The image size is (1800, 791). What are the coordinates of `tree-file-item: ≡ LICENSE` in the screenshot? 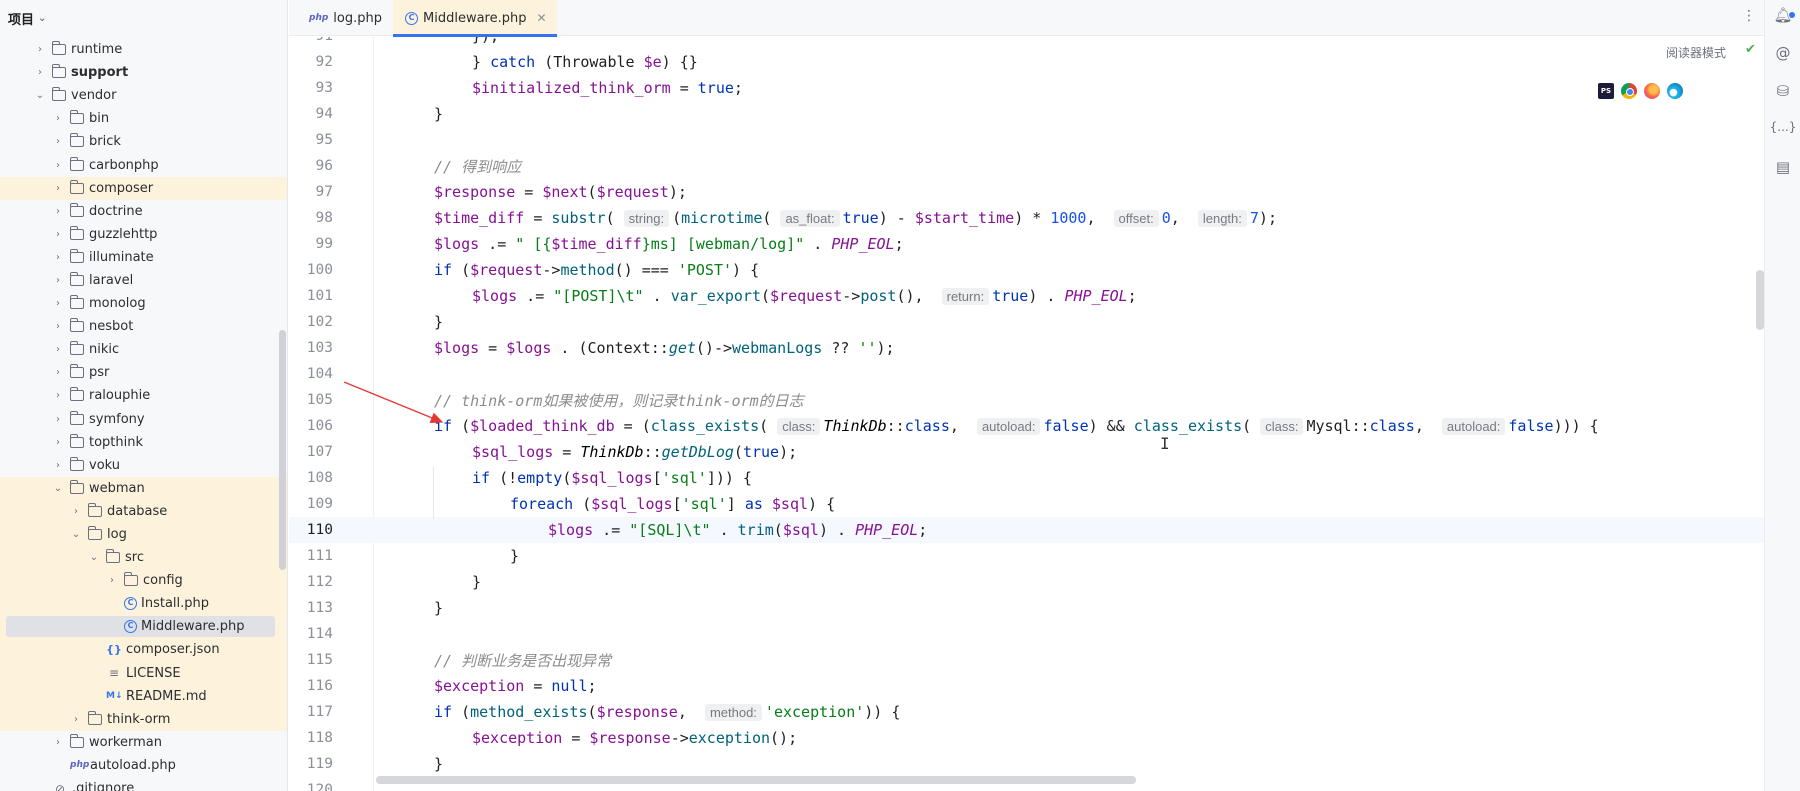 It's located at (143, 673).